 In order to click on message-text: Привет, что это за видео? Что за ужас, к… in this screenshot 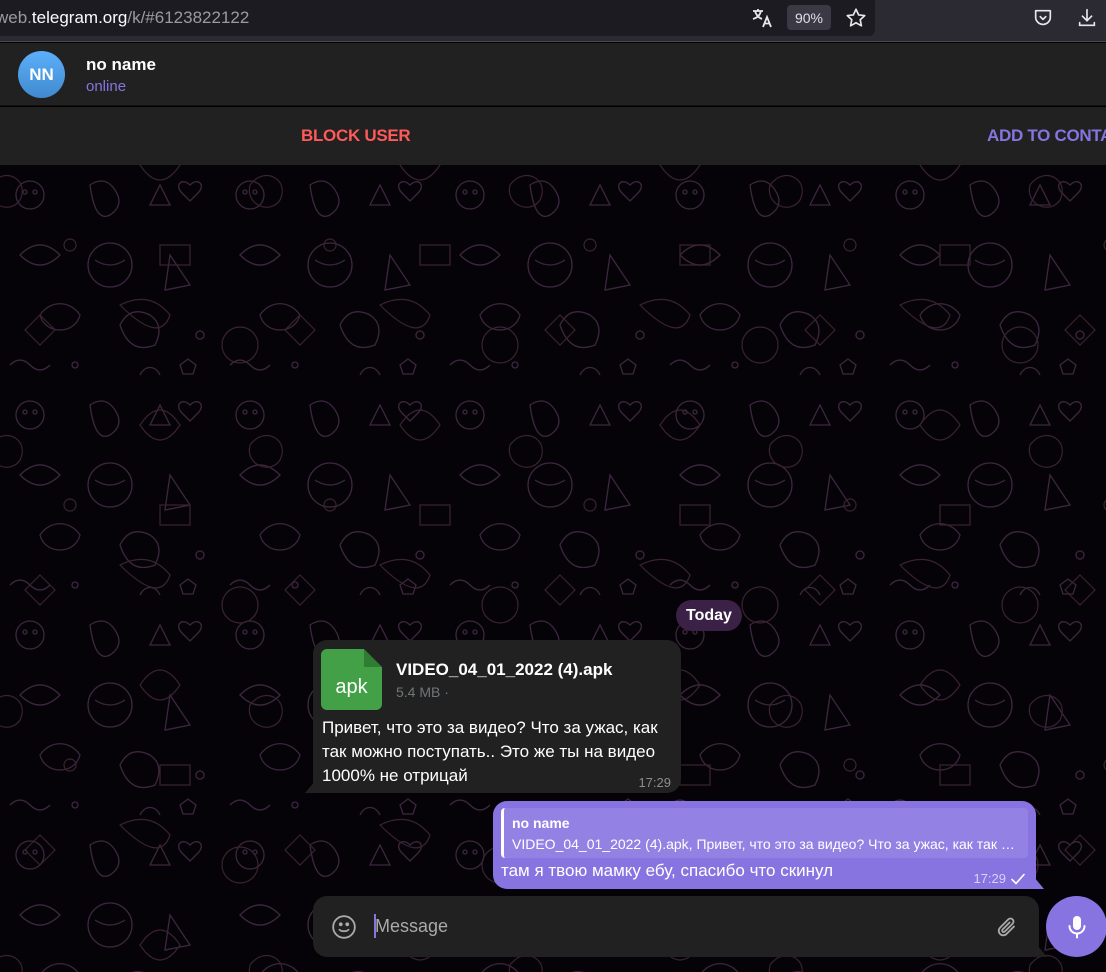, I will do `click(490, 751)`.